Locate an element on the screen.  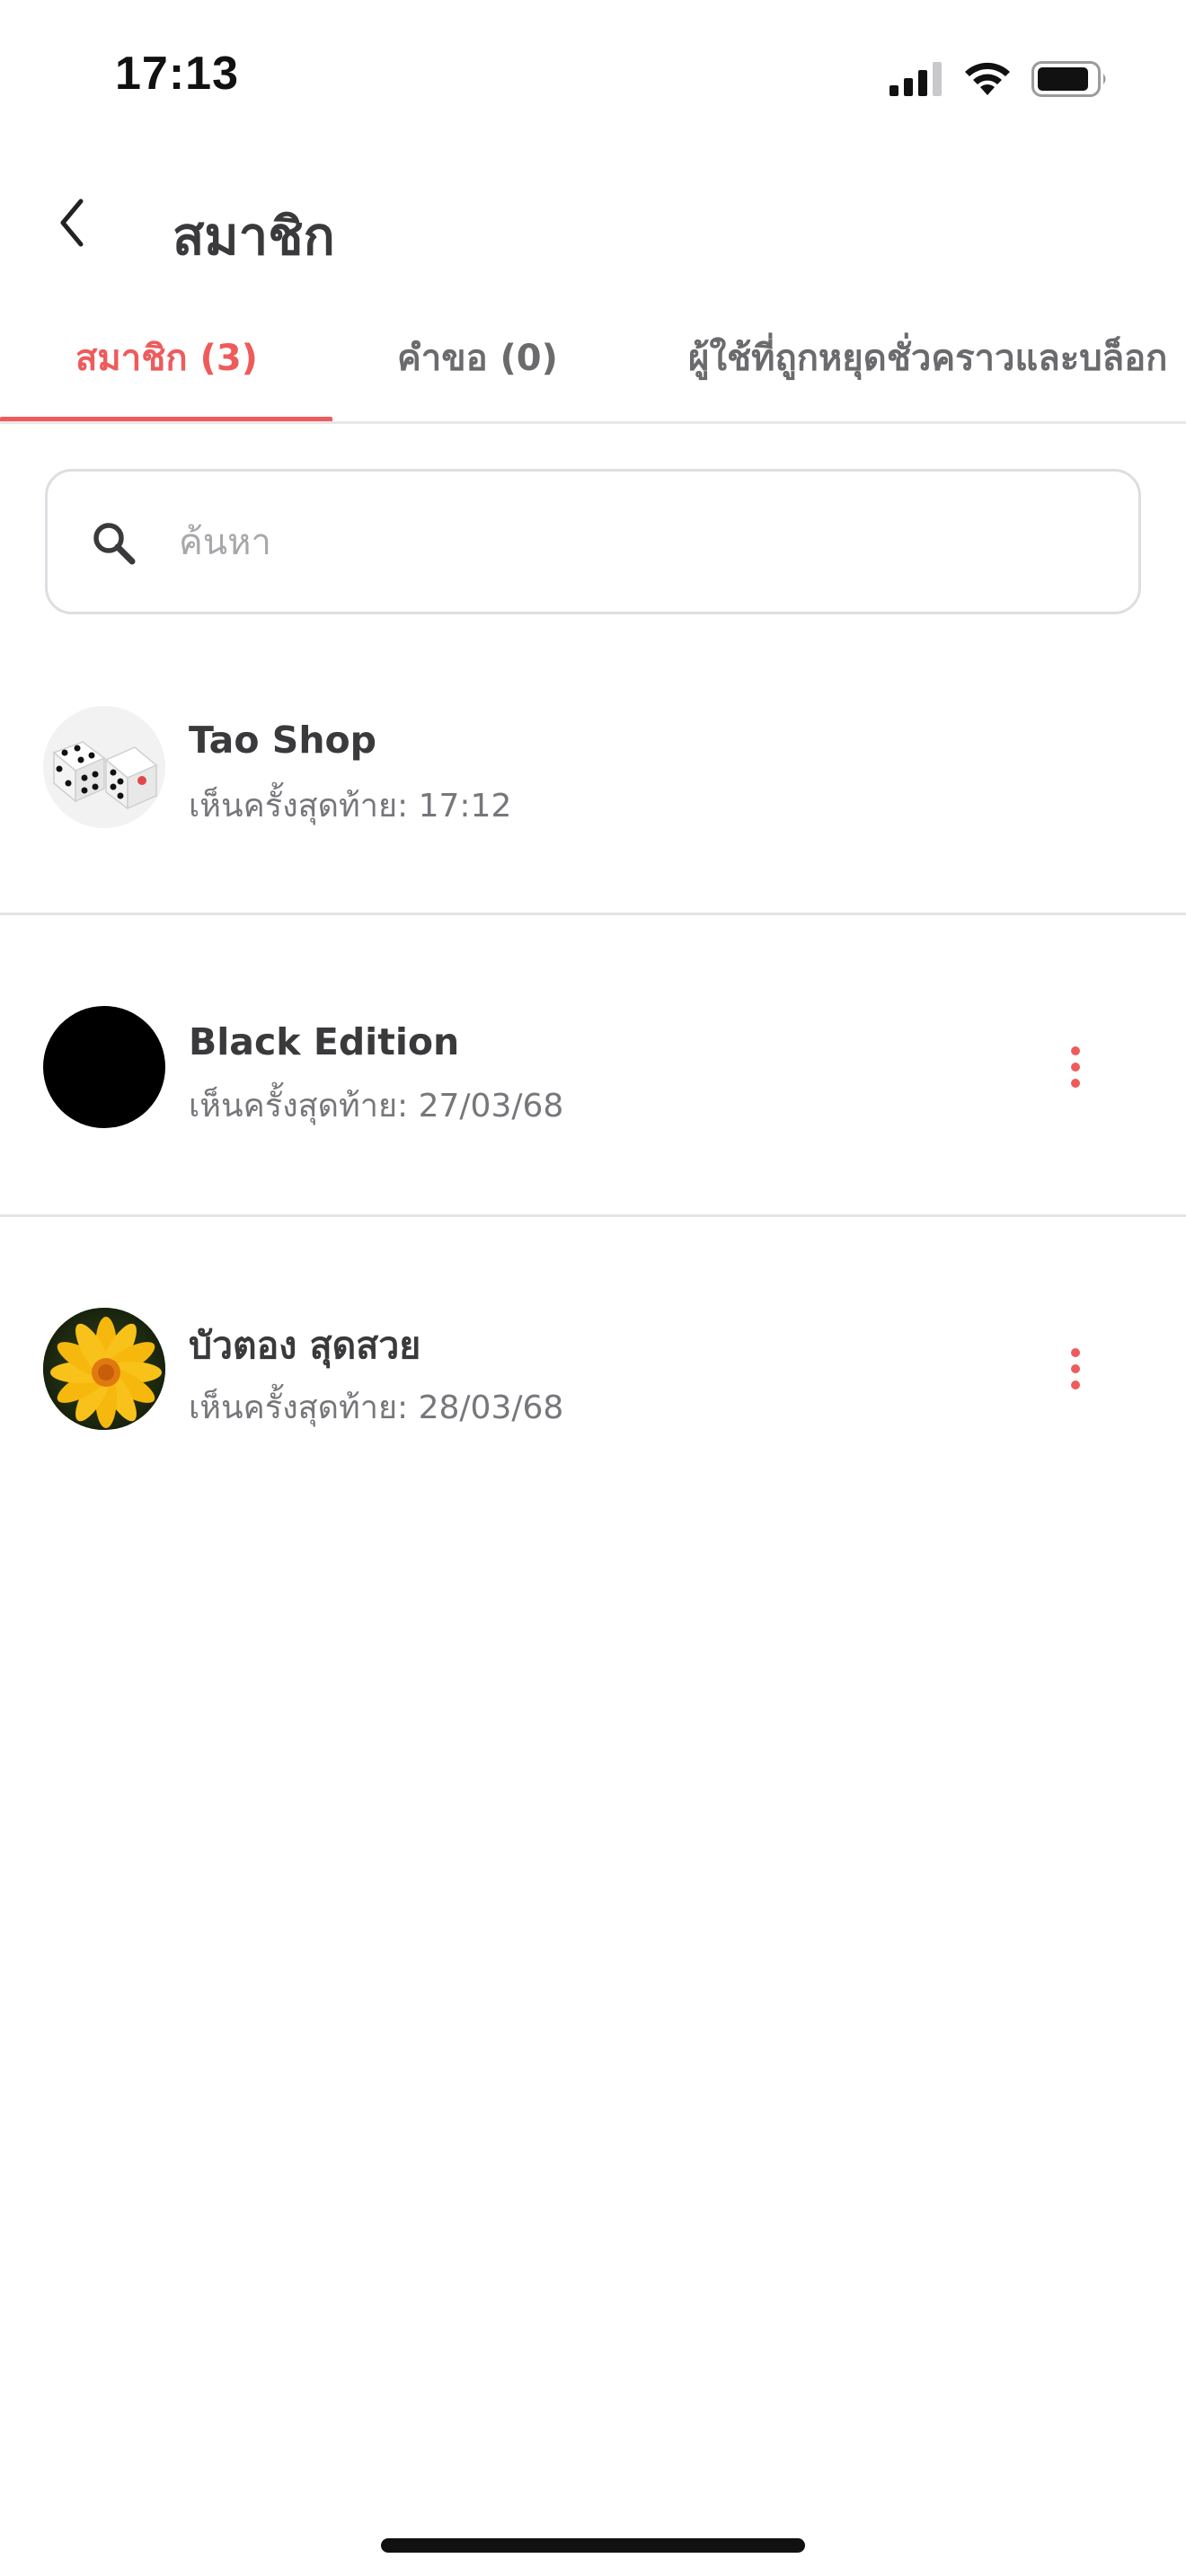
chevron-left-icon is located at coordinates (72, 222).